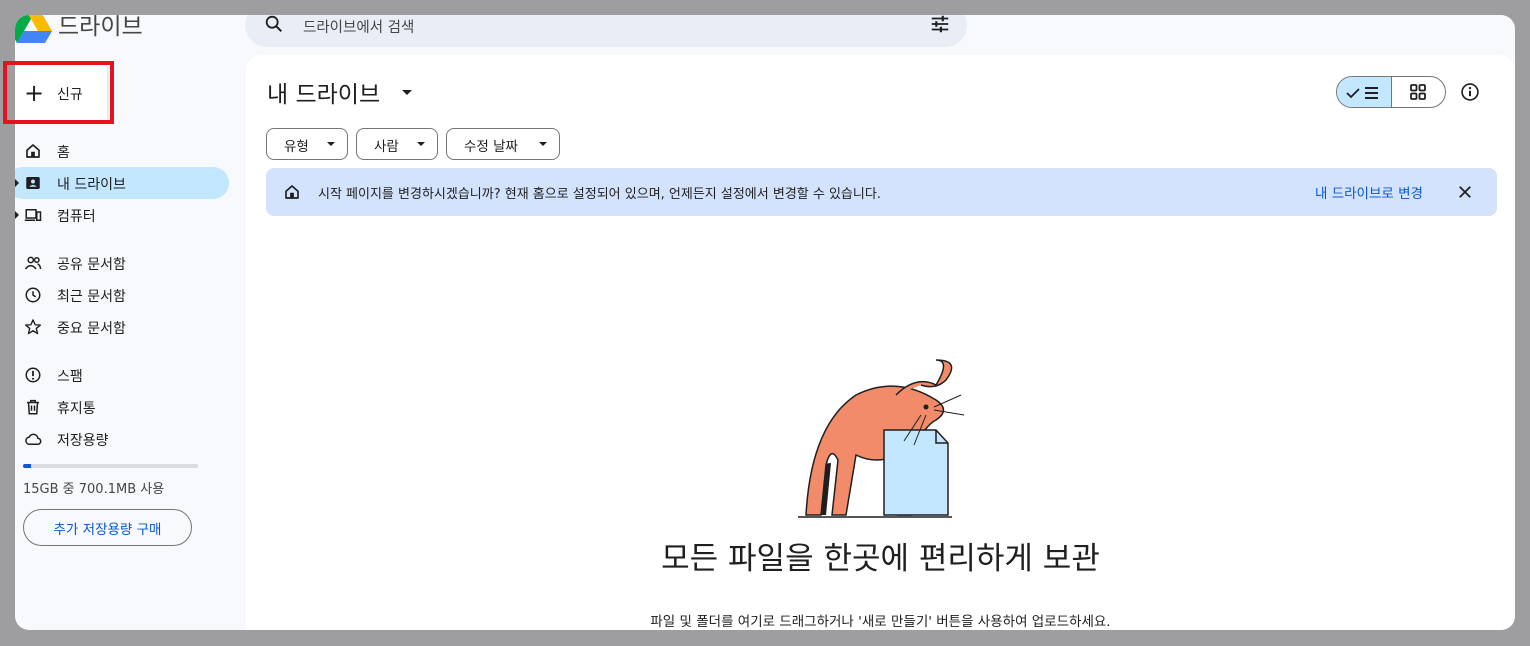  What do you see at coordinates (1470, 92) in the screenshot?
I see `info-icon` at bounding box center [1470, 92].